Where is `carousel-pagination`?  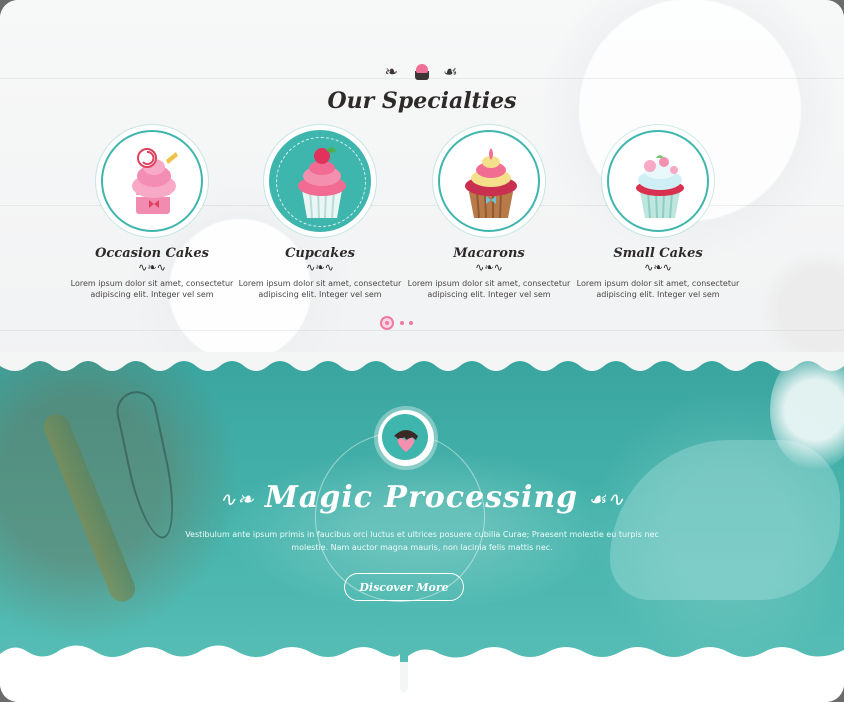
carousel-pagination is located at coordinates (410, 323).